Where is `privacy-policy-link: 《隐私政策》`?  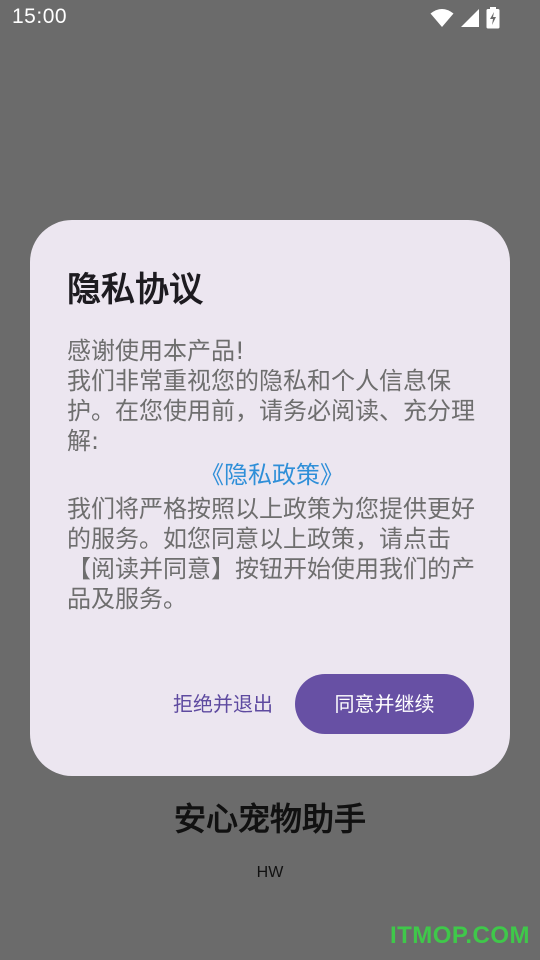
privacy-policy-link: 《隐私政策》 is located at coordinates (272, 475).